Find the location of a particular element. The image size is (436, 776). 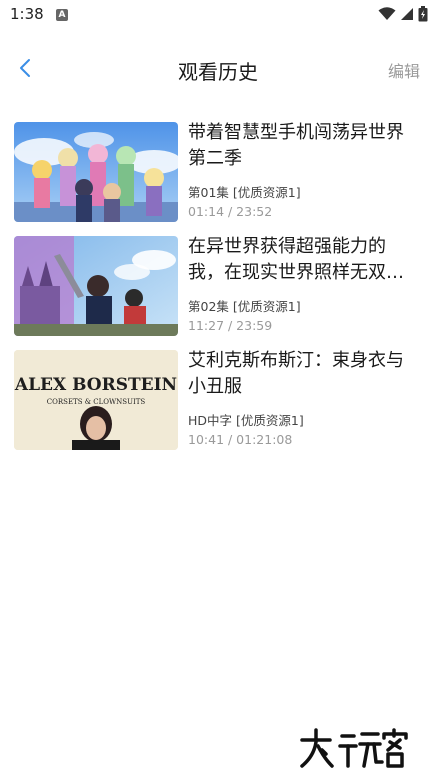

thumbnail-title-text: ALEX BORSTEIN is located at coordinates (95, 385).